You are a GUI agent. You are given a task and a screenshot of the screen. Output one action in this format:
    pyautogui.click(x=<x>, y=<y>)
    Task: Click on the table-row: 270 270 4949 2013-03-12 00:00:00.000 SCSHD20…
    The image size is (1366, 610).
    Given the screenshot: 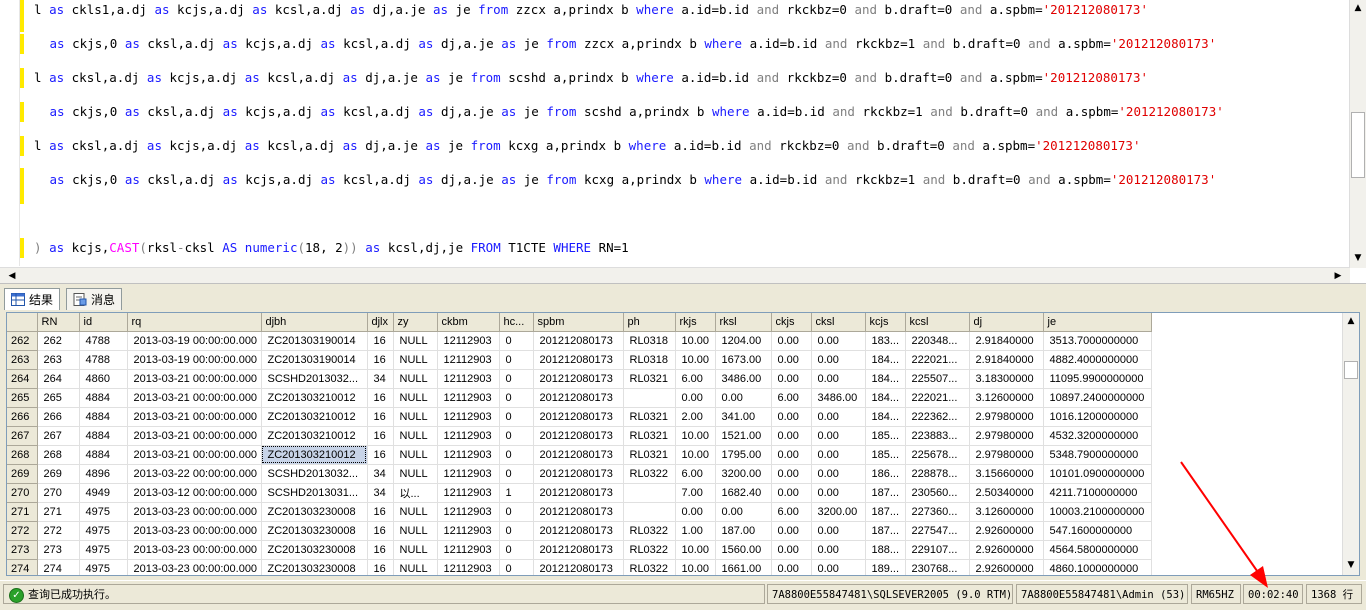 What is the action you would take?
    pyautogui.click(x=579, y=493)
    